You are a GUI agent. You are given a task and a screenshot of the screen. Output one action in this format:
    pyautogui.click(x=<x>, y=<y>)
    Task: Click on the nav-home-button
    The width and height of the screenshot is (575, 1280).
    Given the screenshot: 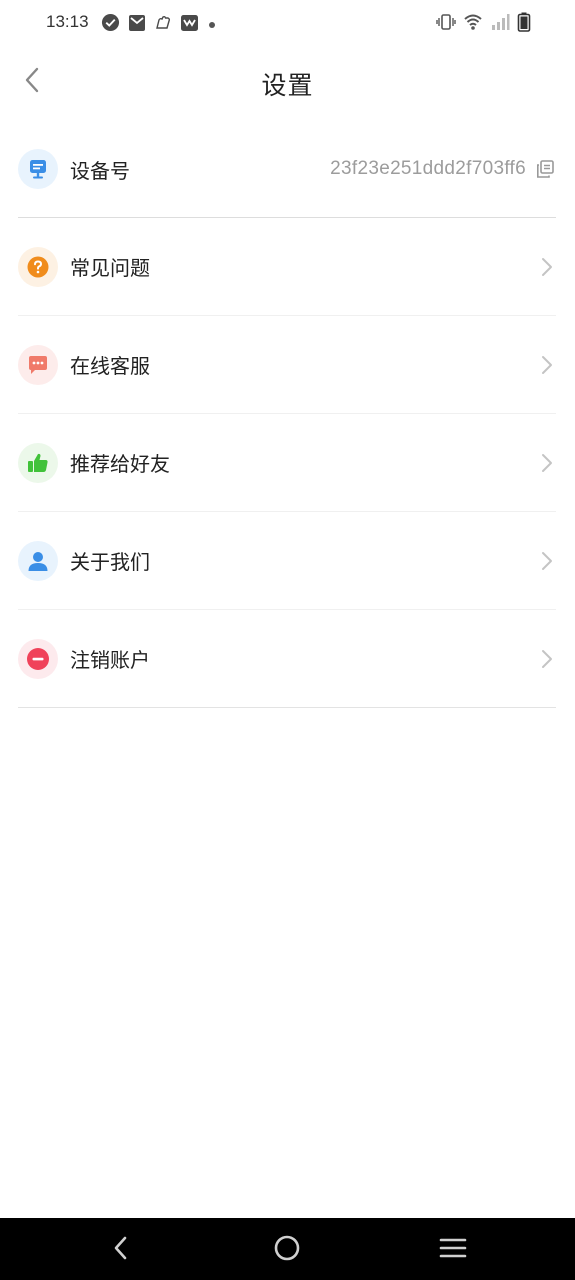 What is the action you would take?
    pyautogui.click(x=287, y=1250)
    